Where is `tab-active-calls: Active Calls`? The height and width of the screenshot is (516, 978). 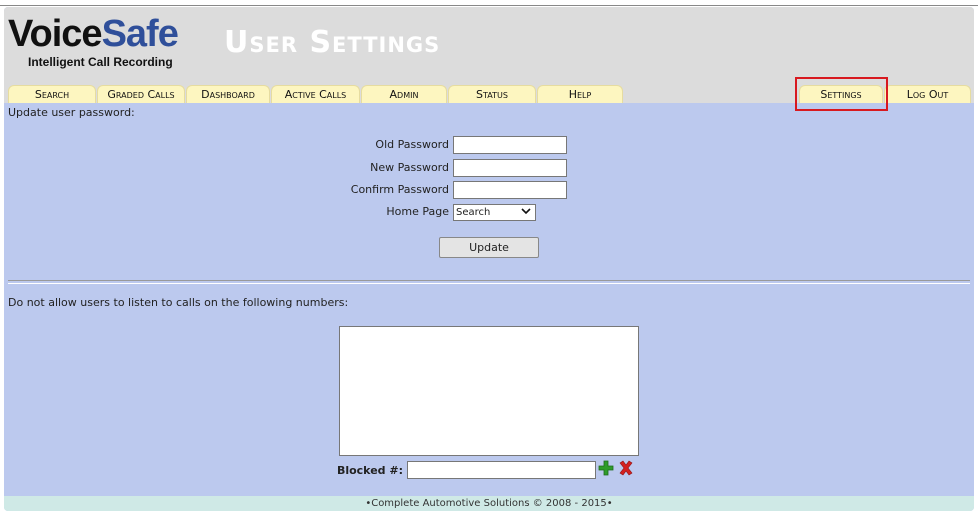
tab-active-calls: Active Calls is located at coordinates (315, 94).